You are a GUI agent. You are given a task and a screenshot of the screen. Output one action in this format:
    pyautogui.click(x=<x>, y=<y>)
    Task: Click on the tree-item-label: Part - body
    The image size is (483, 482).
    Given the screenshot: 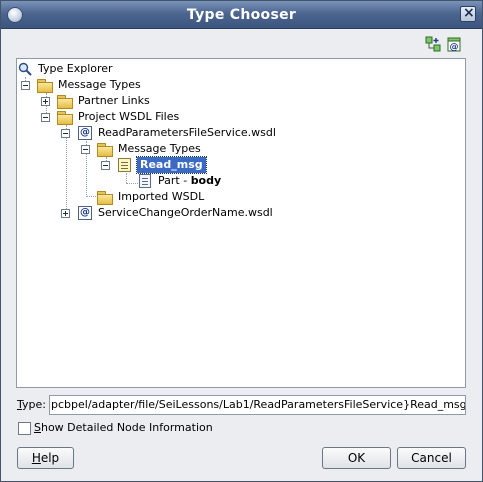 What is the action you would take?
    pyautogui.click(x=189, y=181)
    